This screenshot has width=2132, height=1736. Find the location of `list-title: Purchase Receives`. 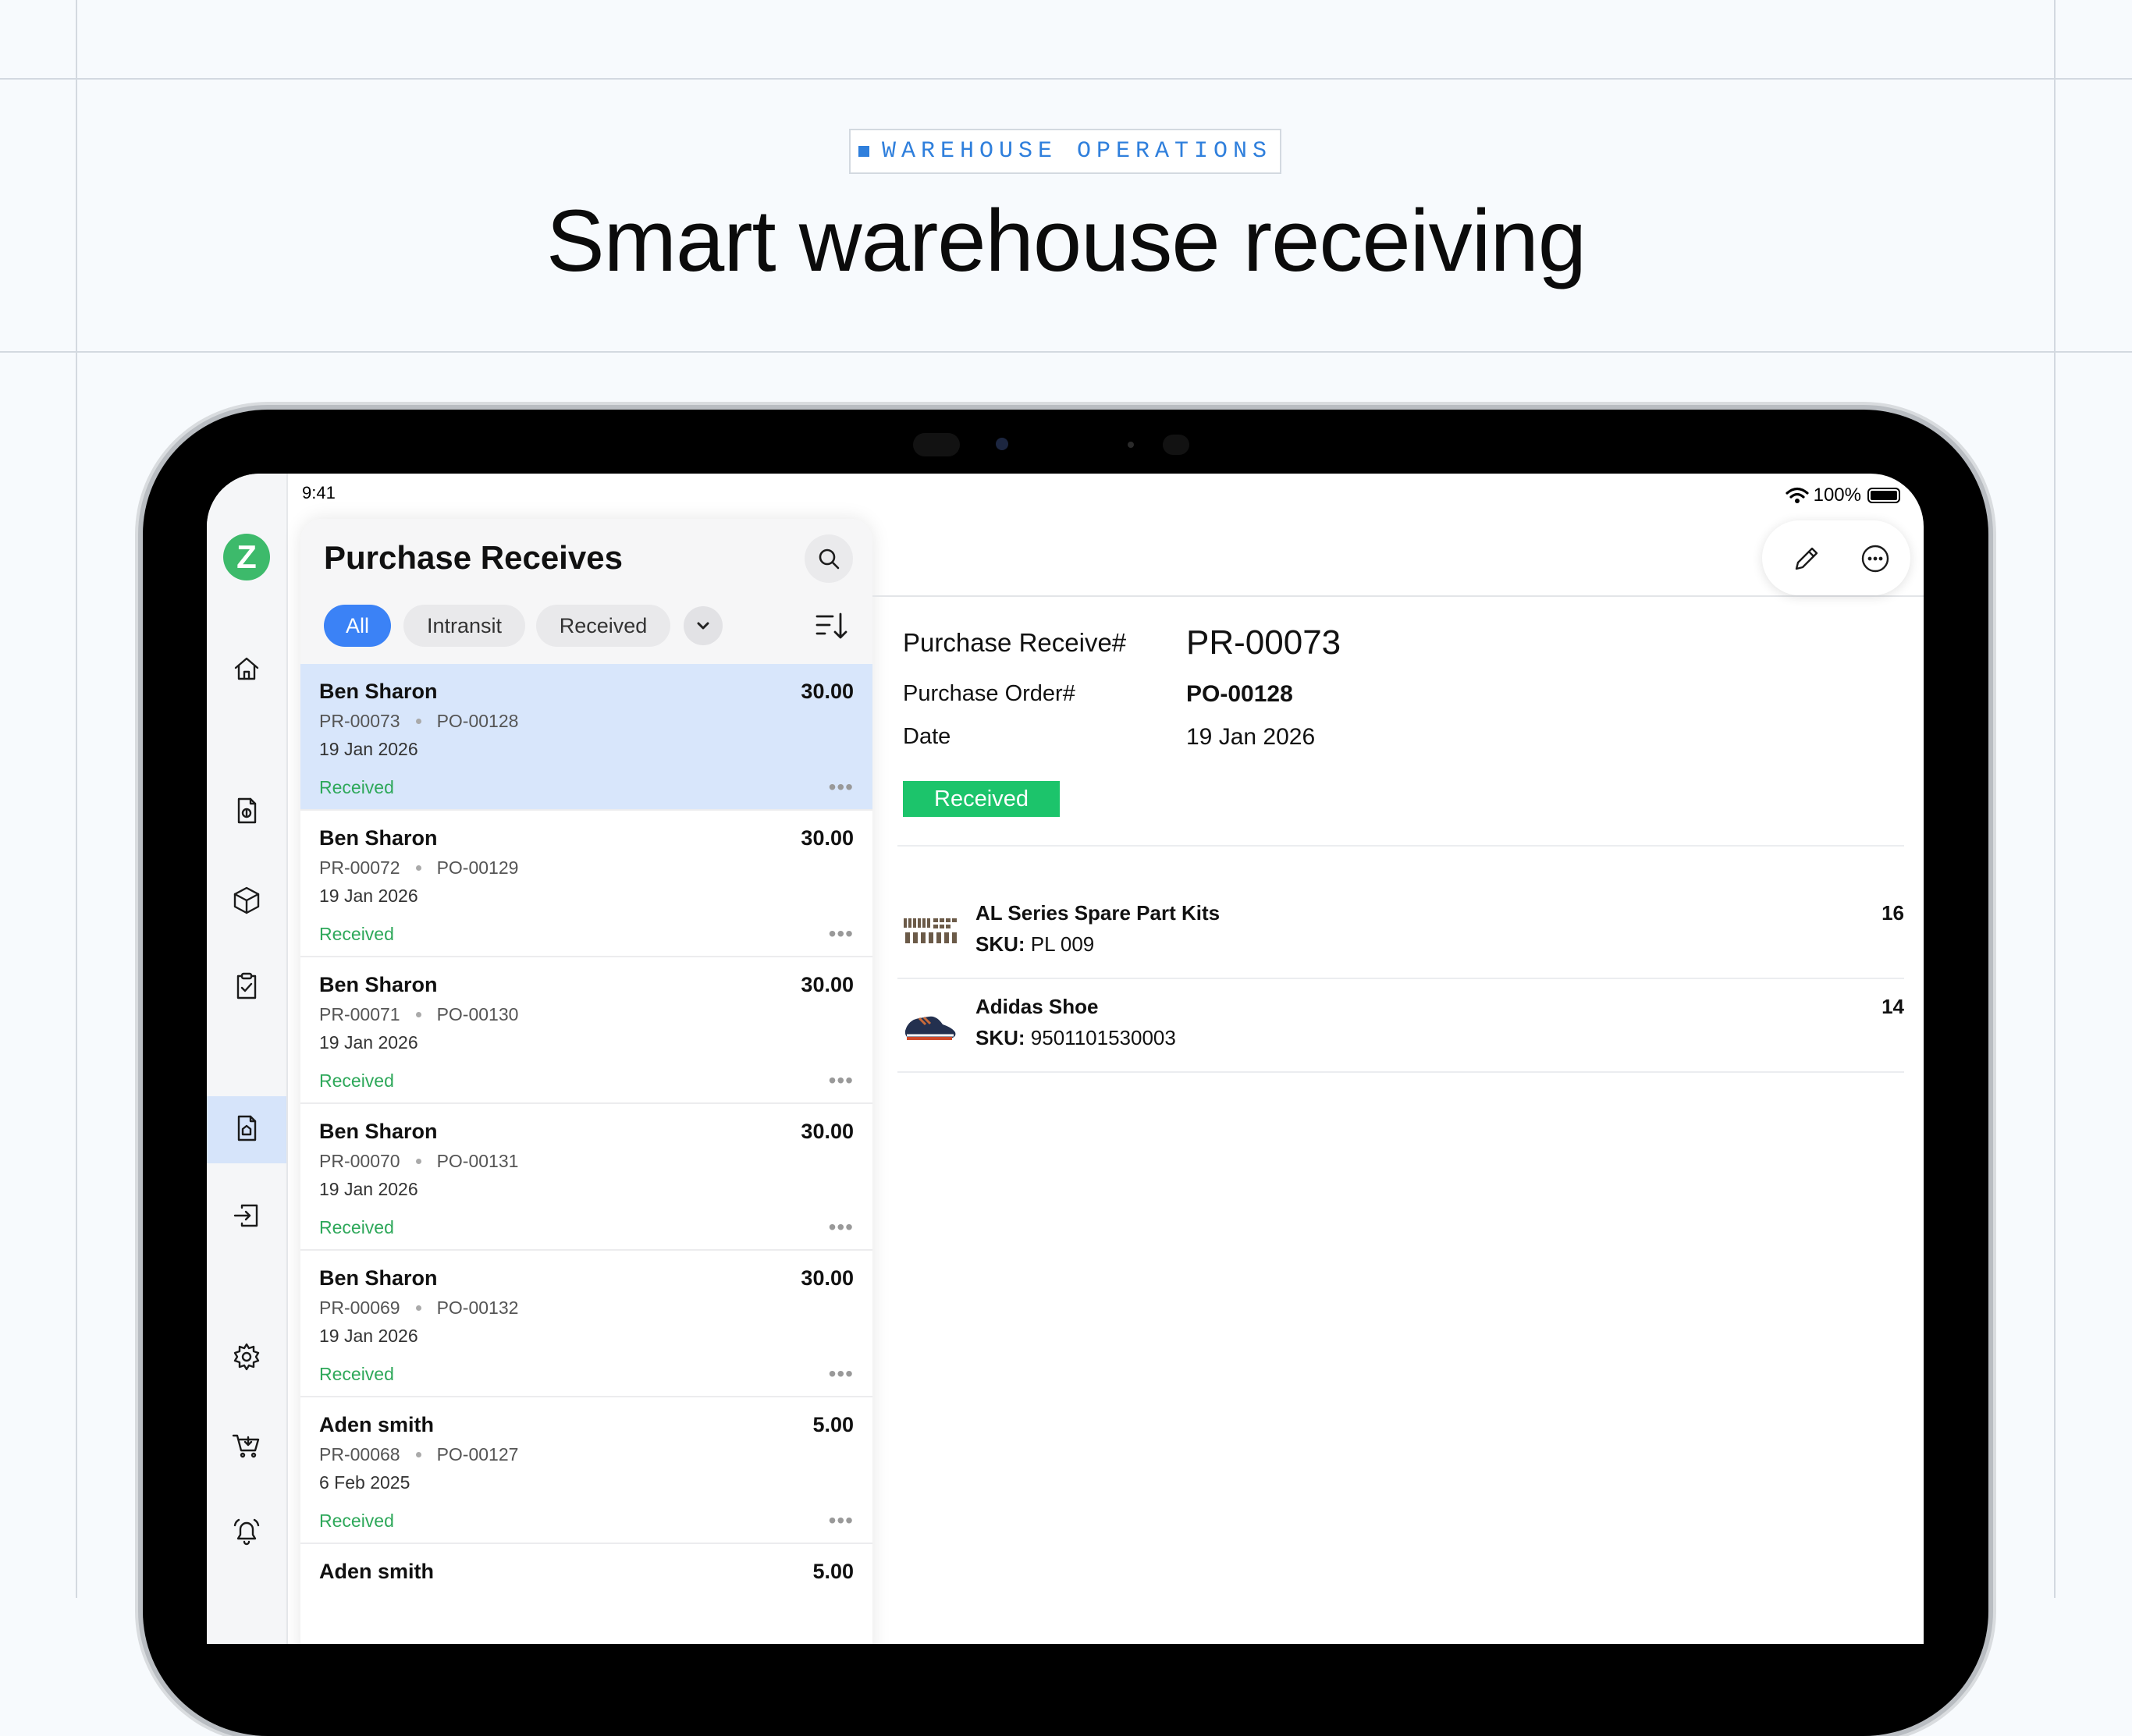

list-title: Purchase Receives is located at coordinates (473, 557).